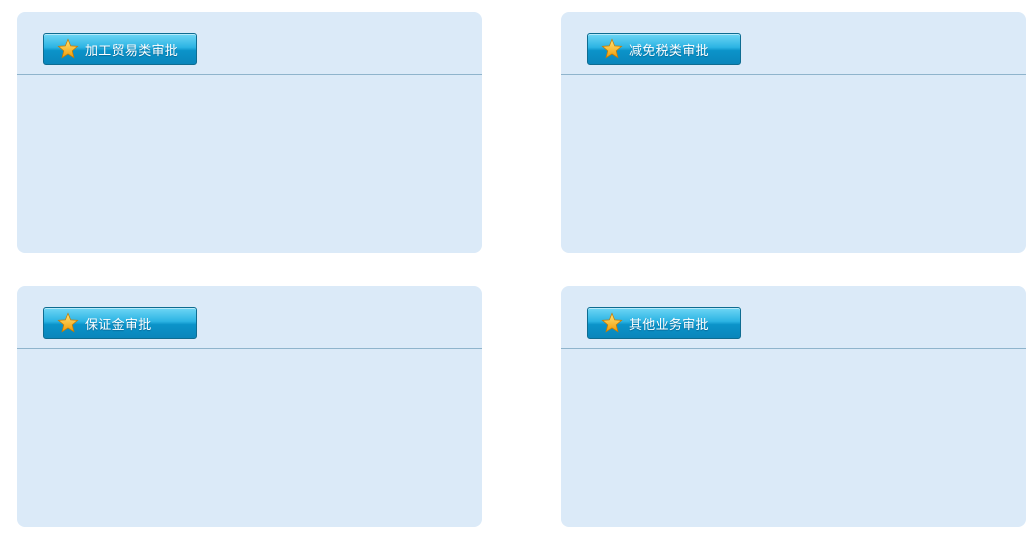 The image size is (1032, 539). Describe the element at coordinates (669, 325) in the screenshot. I see `panel-title-label: 其他业务审批` at that location.